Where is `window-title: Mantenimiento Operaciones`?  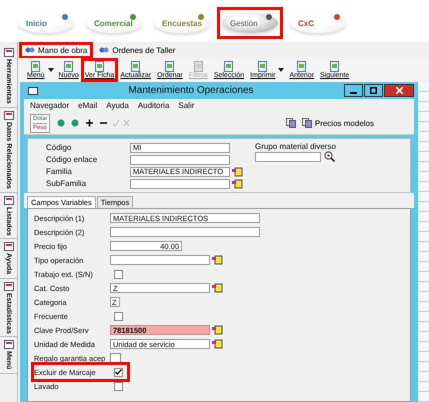
window-title: Mantenimiento Operaciones is located at coordinates (191, 90).